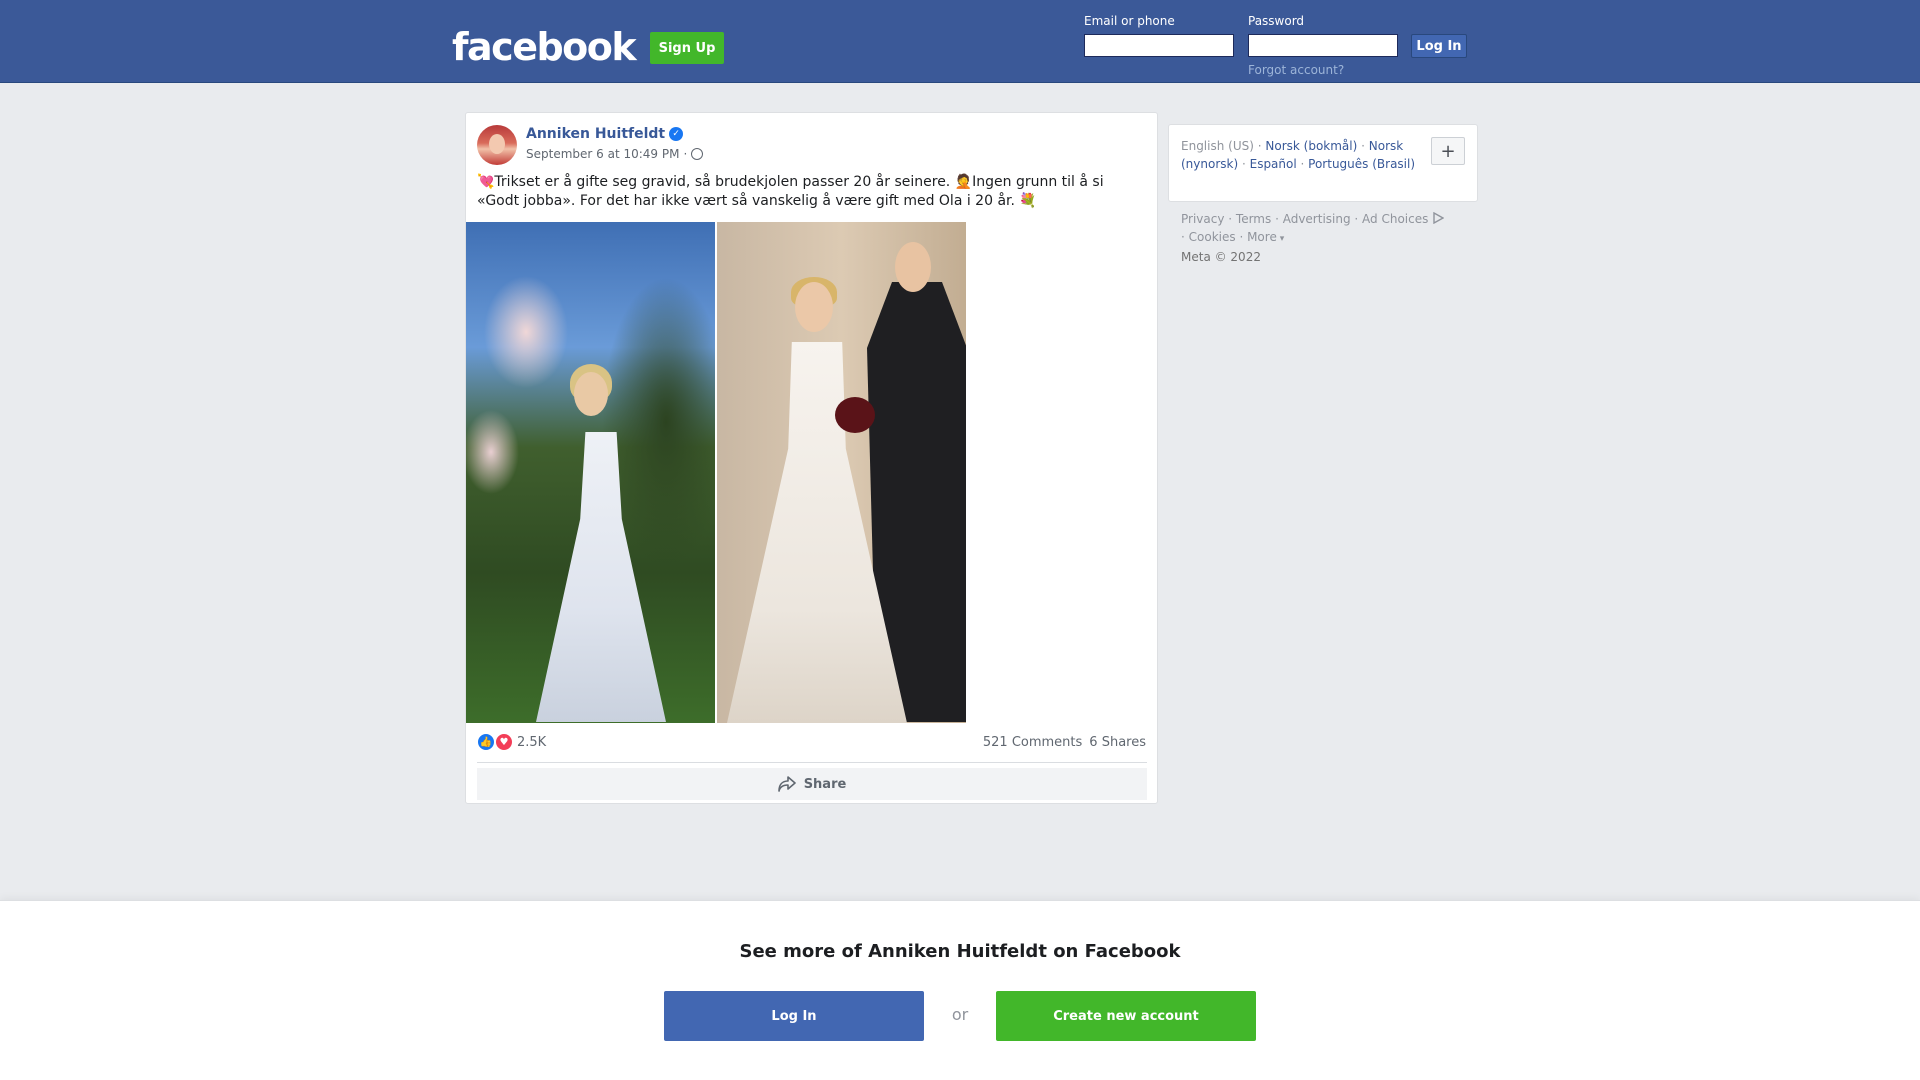  What do you see at coordinates (1126, 1016) in the screenshot?
I see `create-account-button: Create new account` at bounding box center [1126, 1016].